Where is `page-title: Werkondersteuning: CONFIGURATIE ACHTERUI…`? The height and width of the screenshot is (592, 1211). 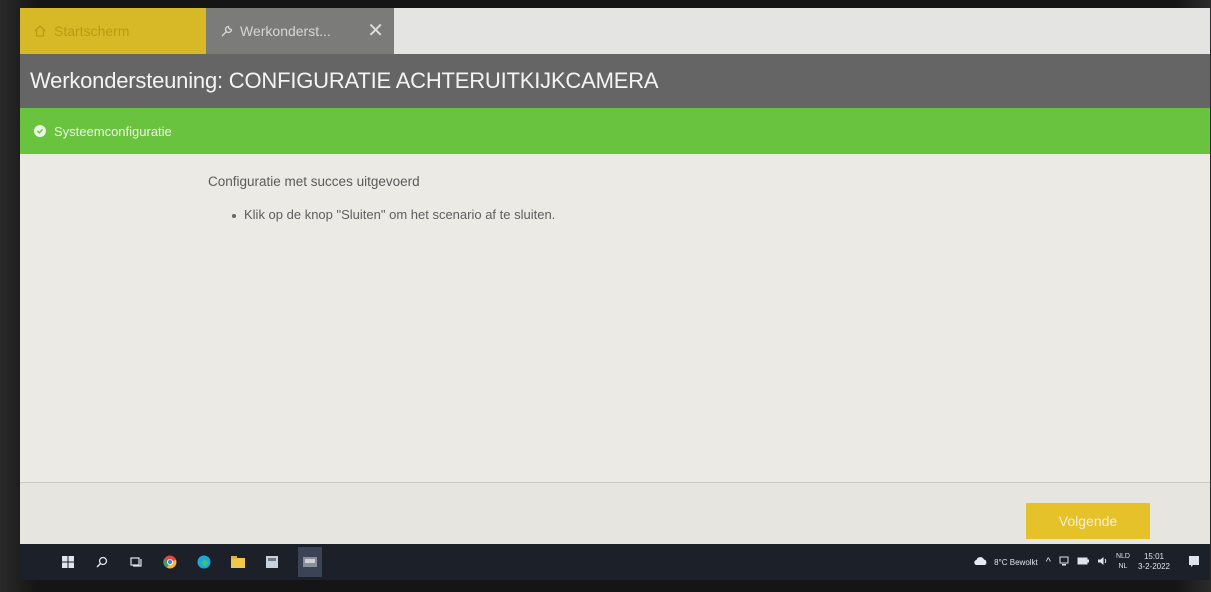 page-title: Werkondersteuning: CONFIGURATIE ACHTERUI… is located at coordinates (344, 80).